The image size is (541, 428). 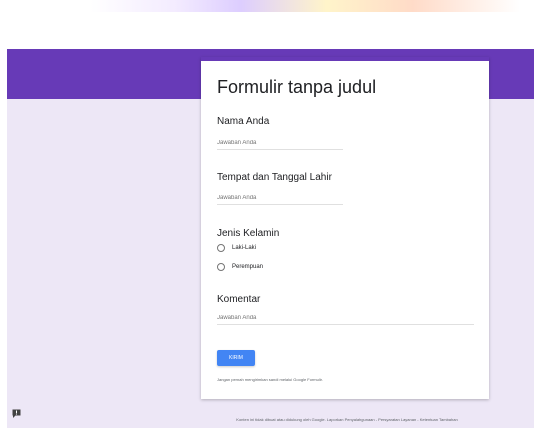 I want to click on question-label-gender: Jenis Kelamin, so click(x=248, y=233).